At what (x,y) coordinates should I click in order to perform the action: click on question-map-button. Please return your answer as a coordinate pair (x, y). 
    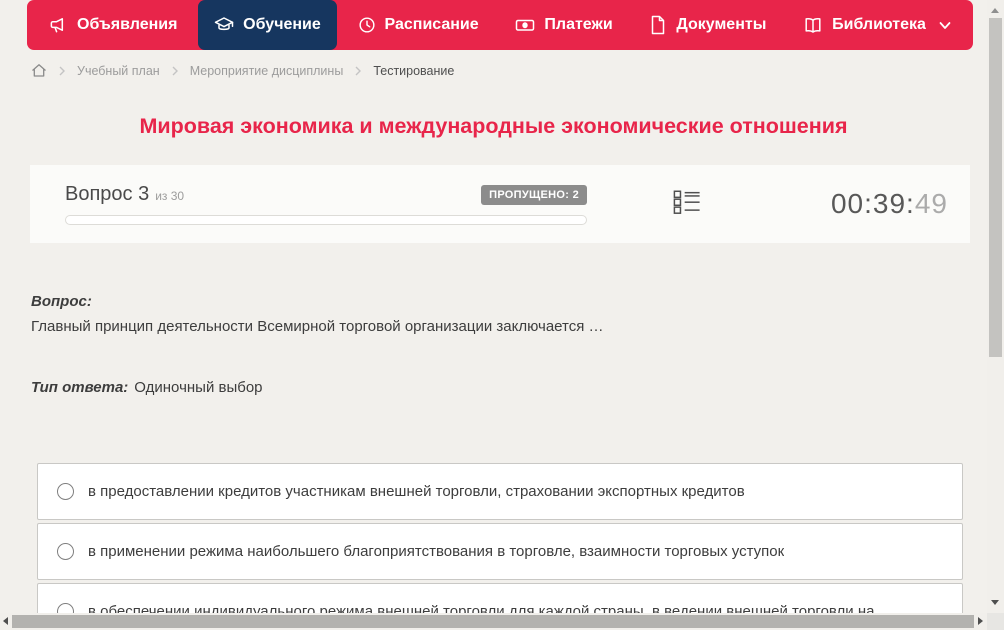
    Looking at the image, I should click on (687, 204).